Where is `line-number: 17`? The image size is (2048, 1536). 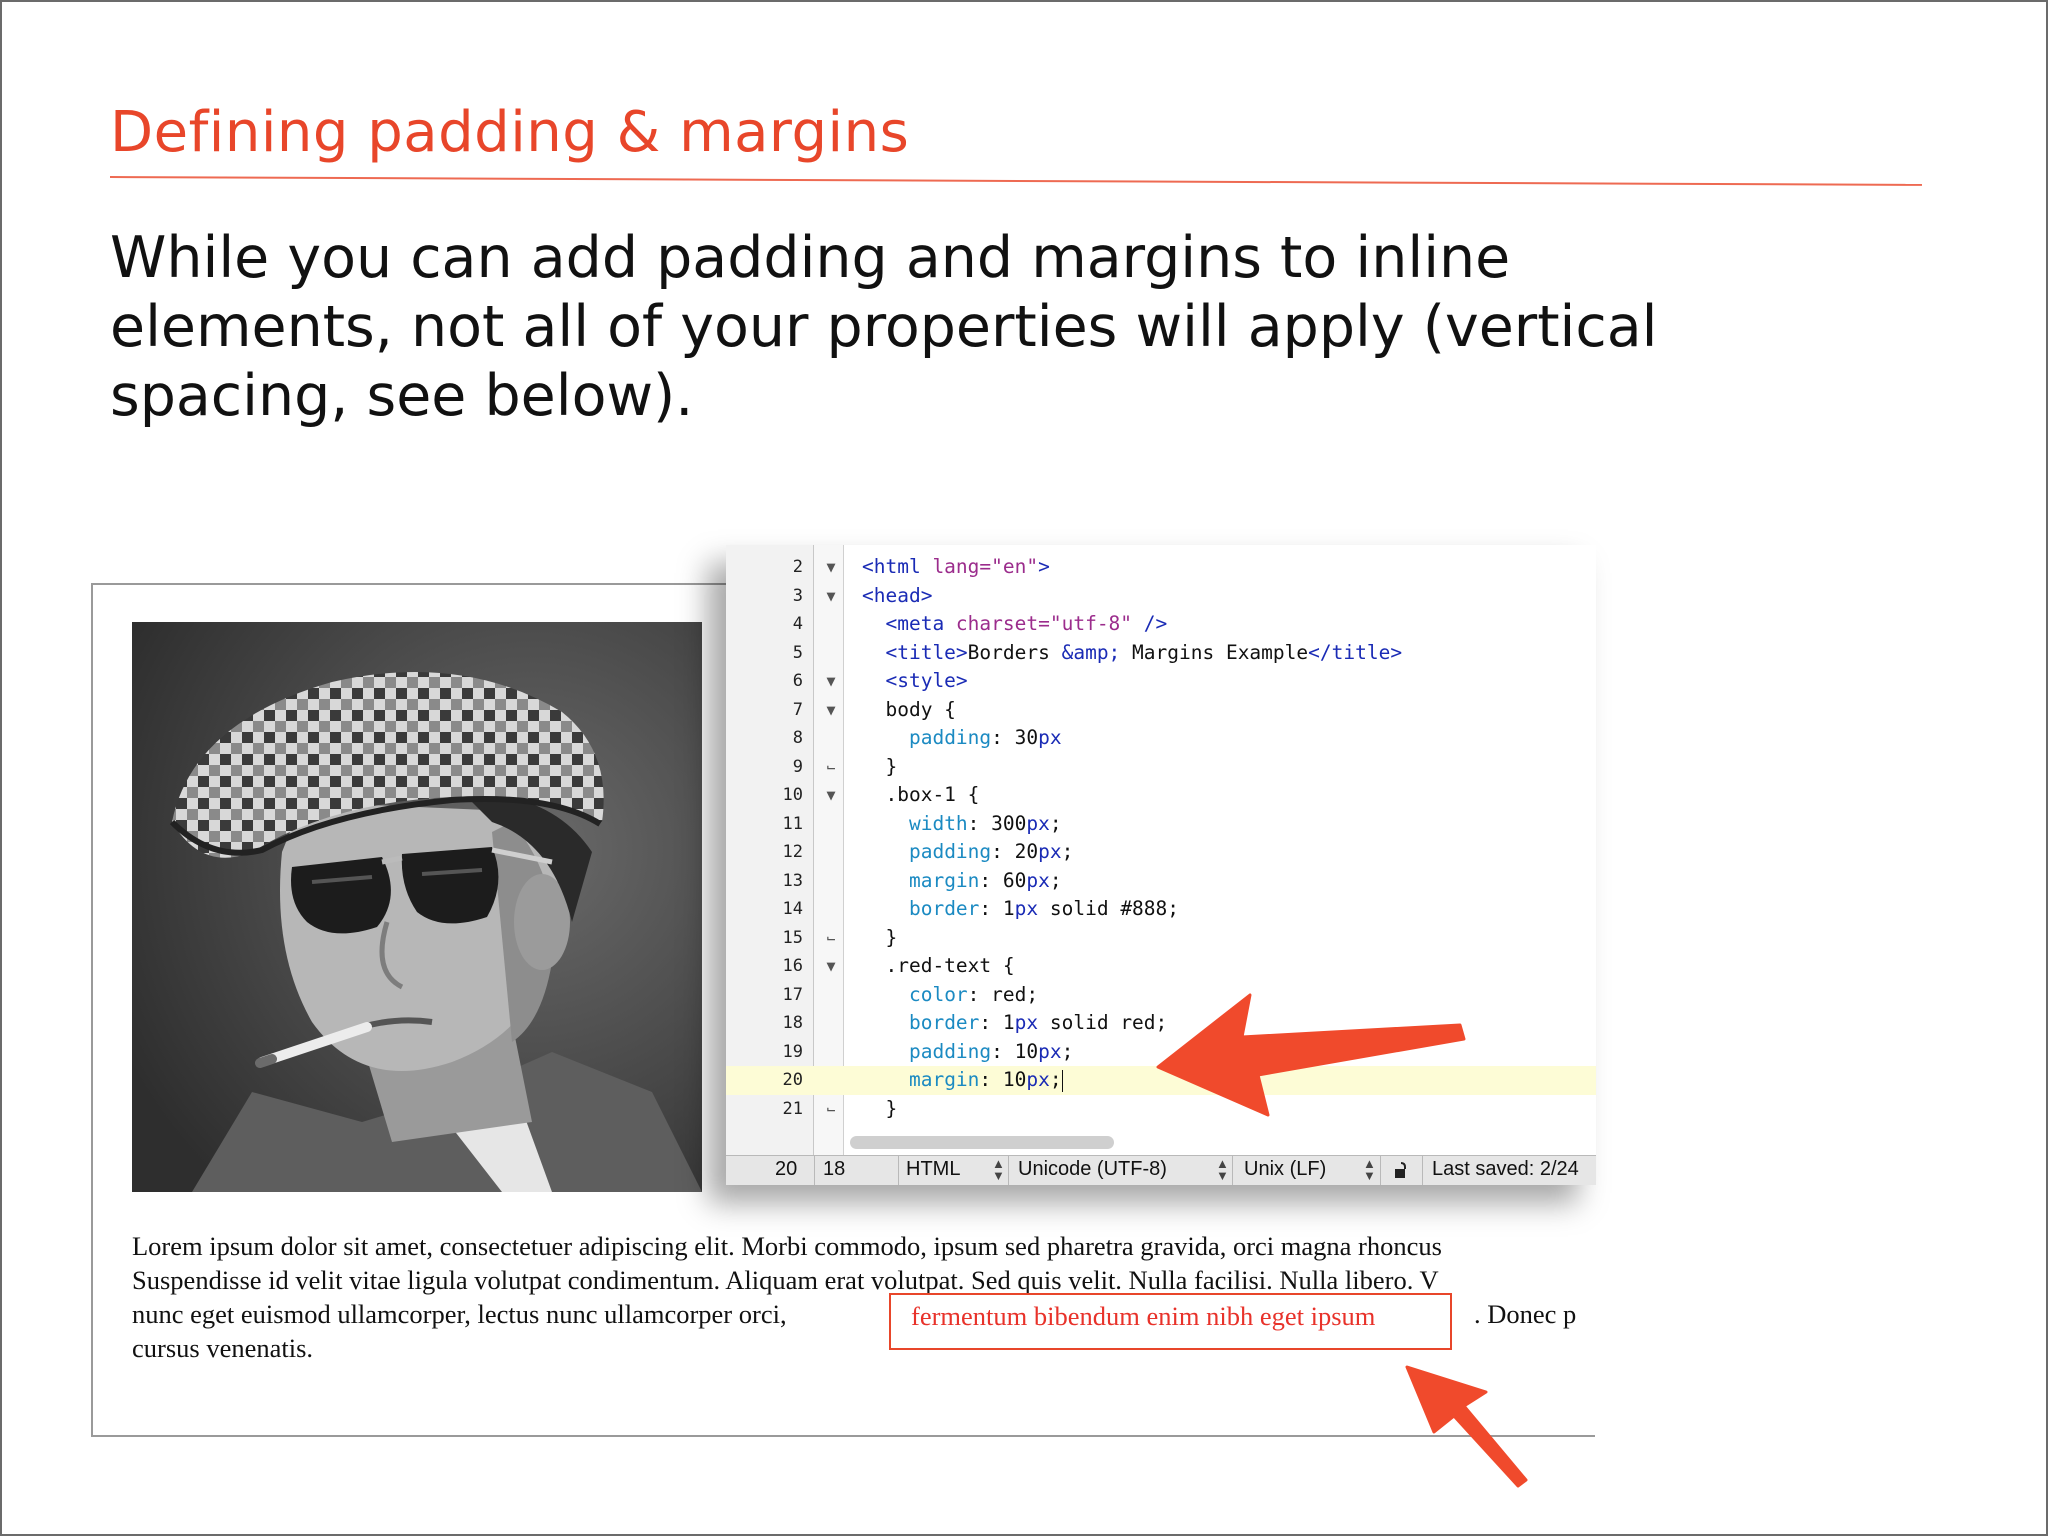
line-number: 17 is located at coordinates (792, 994).